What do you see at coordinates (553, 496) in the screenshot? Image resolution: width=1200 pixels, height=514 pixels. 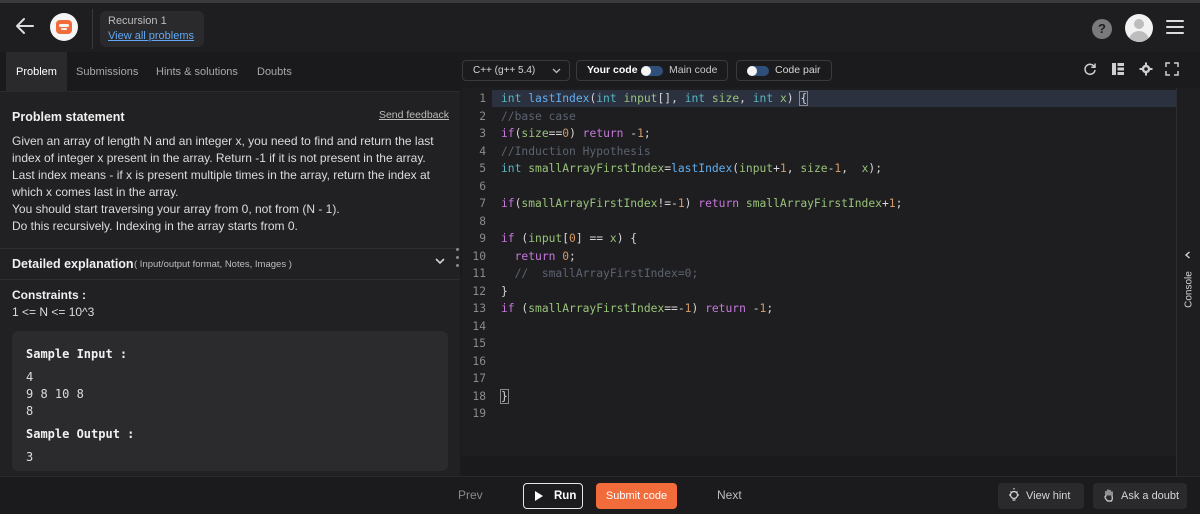 I see `run-button: Run` at bounding box center [553, 496].